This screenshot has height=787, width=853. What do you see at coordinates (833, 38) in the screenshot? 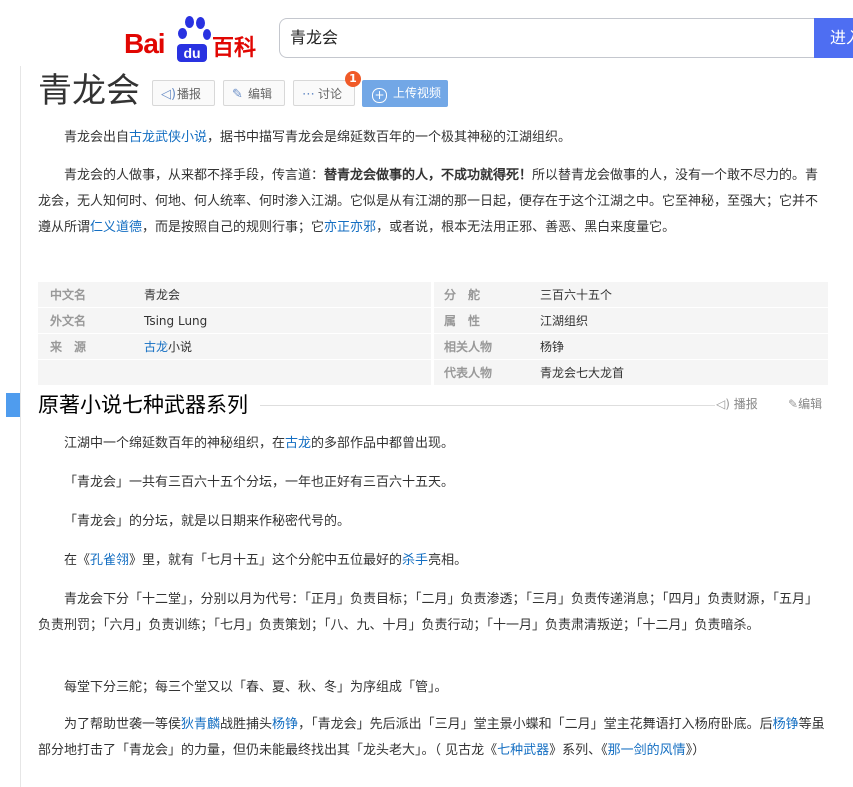
I see `enter-button: 进入` at bounding box center [833, 38].